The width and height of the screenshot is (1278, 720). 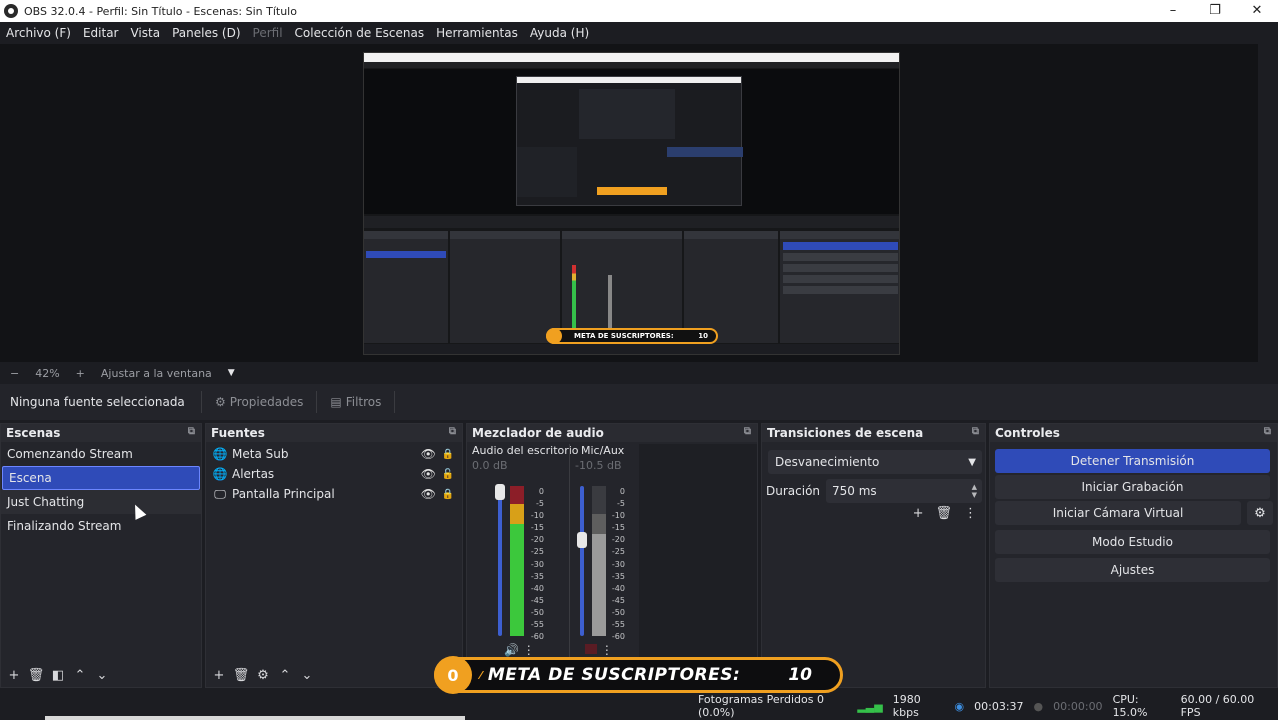 I want to click on sources-title: Fuentes ⧉, so click(x=334, y=433).